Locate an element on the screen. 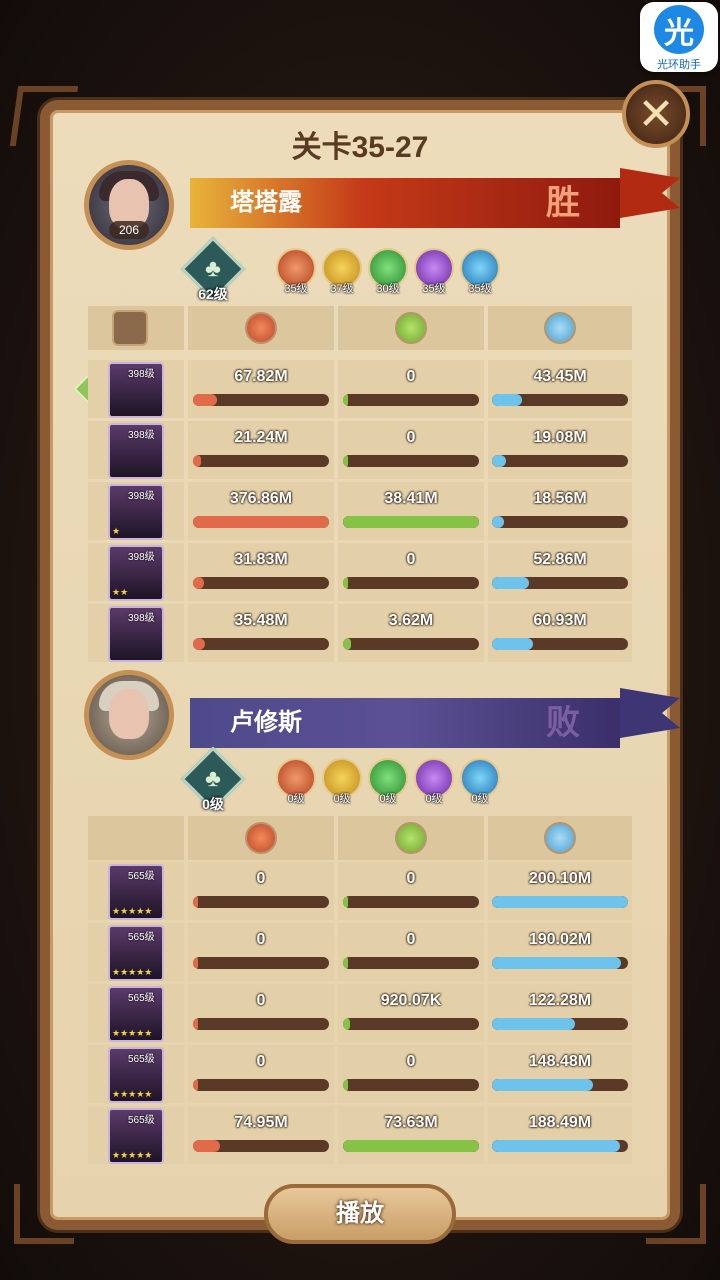  defense-value: 43.45M is located at coordinates (560, 376).